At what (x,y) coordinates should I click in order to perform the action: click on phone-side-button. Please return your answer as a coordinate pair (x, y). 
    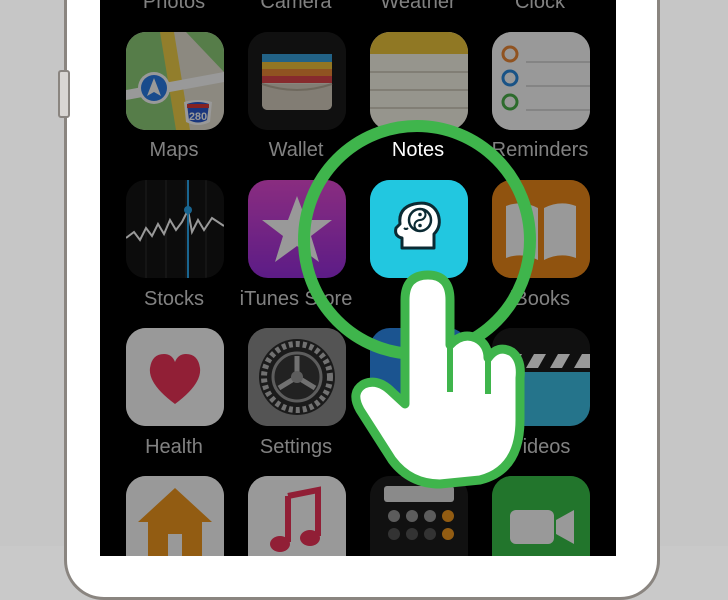
    Looking at the image, I should click on (64, 94).